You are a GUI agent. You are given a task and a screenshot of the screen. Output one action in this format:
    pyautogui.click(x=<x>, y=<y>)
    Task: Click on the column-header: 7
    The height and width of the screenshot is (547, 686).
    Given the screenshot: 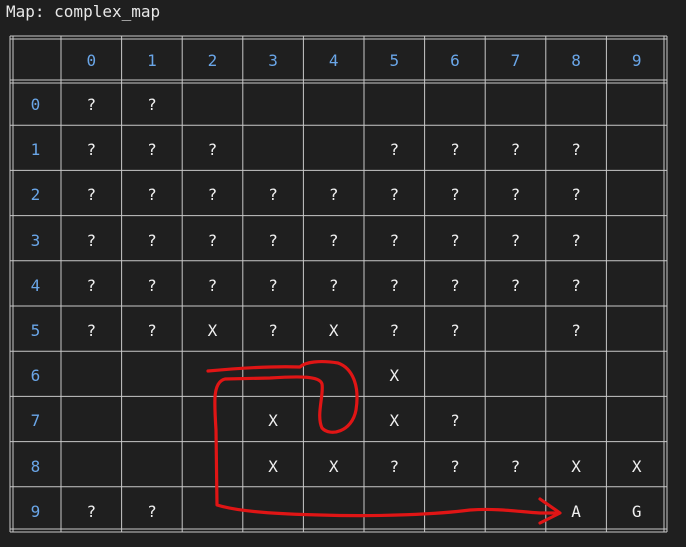 What is the action you would take?
    pyautogui.click(x=515, y=60)
    